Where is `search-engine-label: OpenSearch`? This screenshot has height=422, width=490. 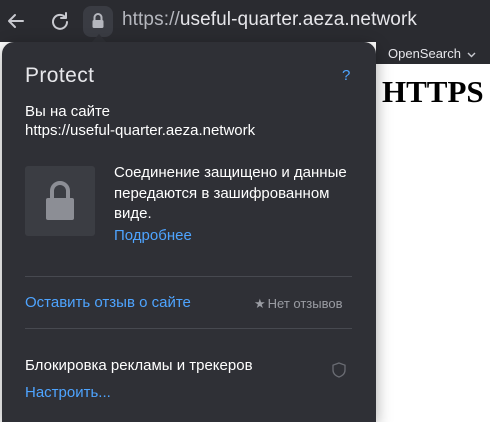
search-engine-label: OpenSearch is located at coordinates (424, 53).